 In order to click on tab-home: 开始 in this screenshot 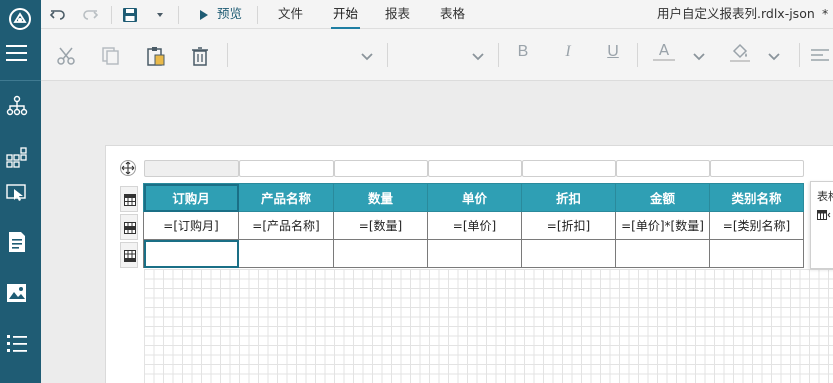, I will do `click(346, 14)`.